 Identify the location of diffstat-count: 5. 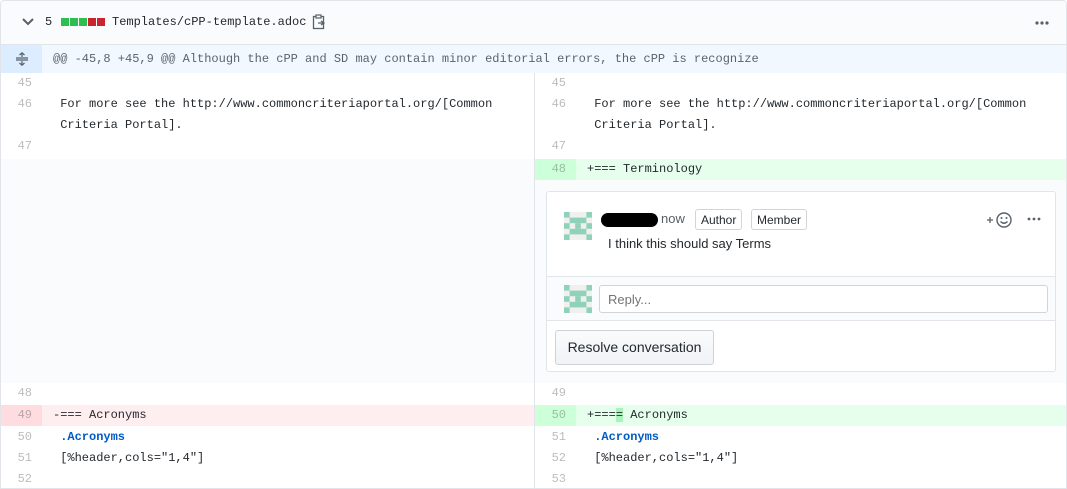
(49, 22).